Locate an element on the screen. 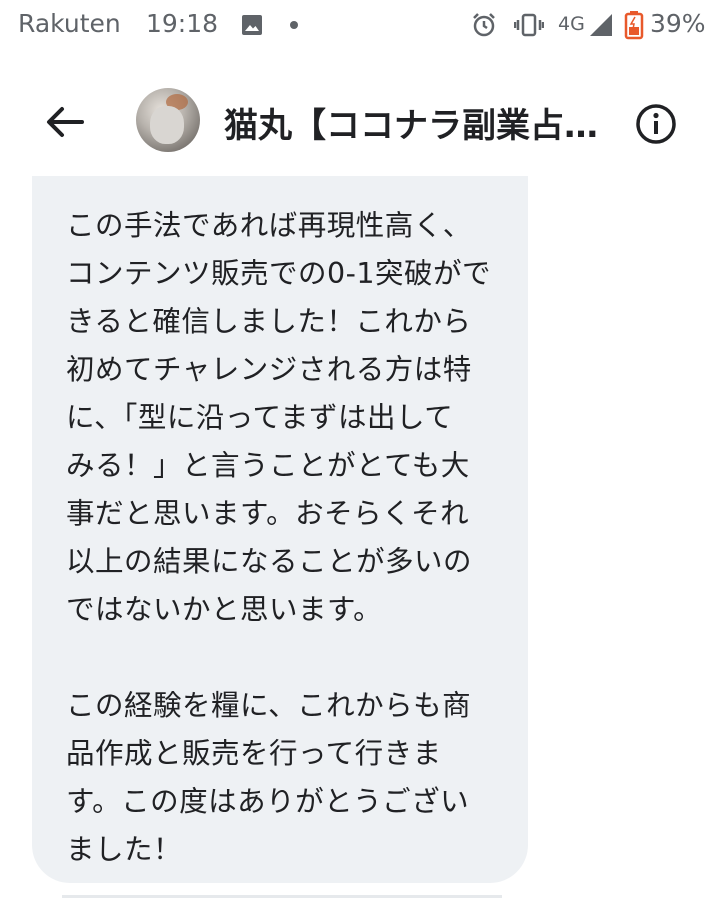 This screenshot has height=898, width=720. battery-icon is located at coordinates (634, 28).